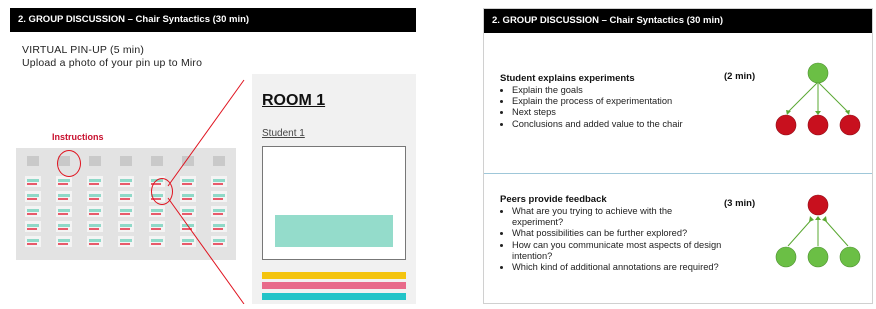  I want to click on note-strip-yellow, so click(334, 275).